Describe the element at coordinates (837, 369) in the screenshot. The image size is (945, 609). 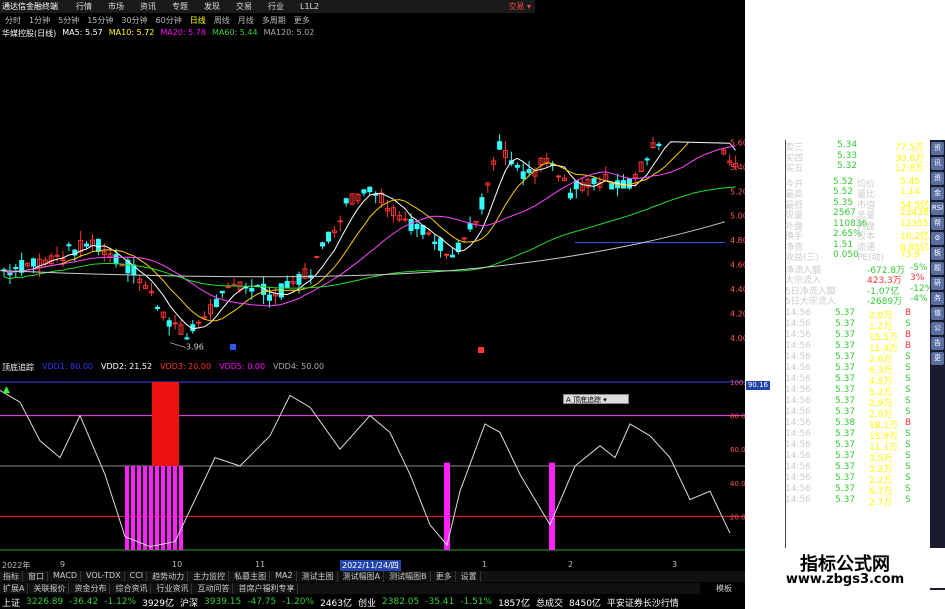
I see `tick-row: 14:56 5.37 6.3万 S` at that location.